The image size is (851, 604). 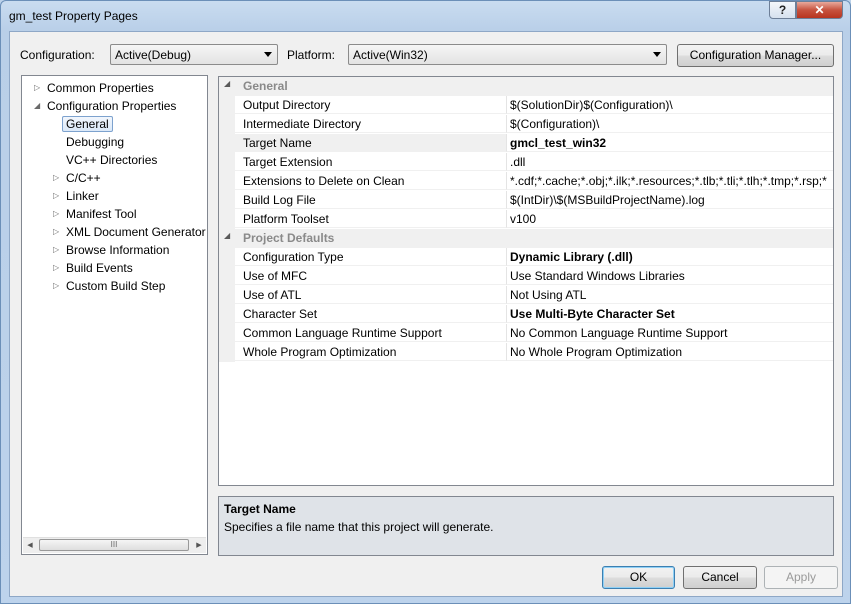 What do you see at coordinates (507, 54) in the screenshot?
I see `platform-dropdown: Active(Win32)` at bounding box center [507, 54].